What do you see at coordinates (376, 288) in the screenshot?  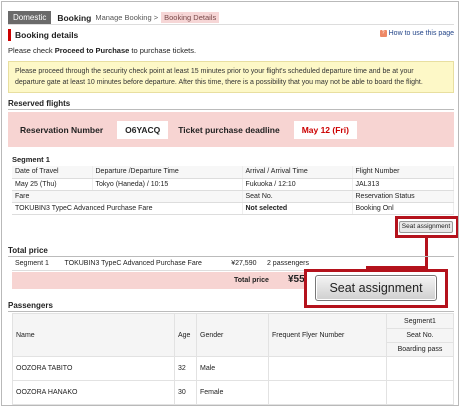 I see `seat-assignment-button-zoomed: Seat assignment` at bounding box center [376, 288].